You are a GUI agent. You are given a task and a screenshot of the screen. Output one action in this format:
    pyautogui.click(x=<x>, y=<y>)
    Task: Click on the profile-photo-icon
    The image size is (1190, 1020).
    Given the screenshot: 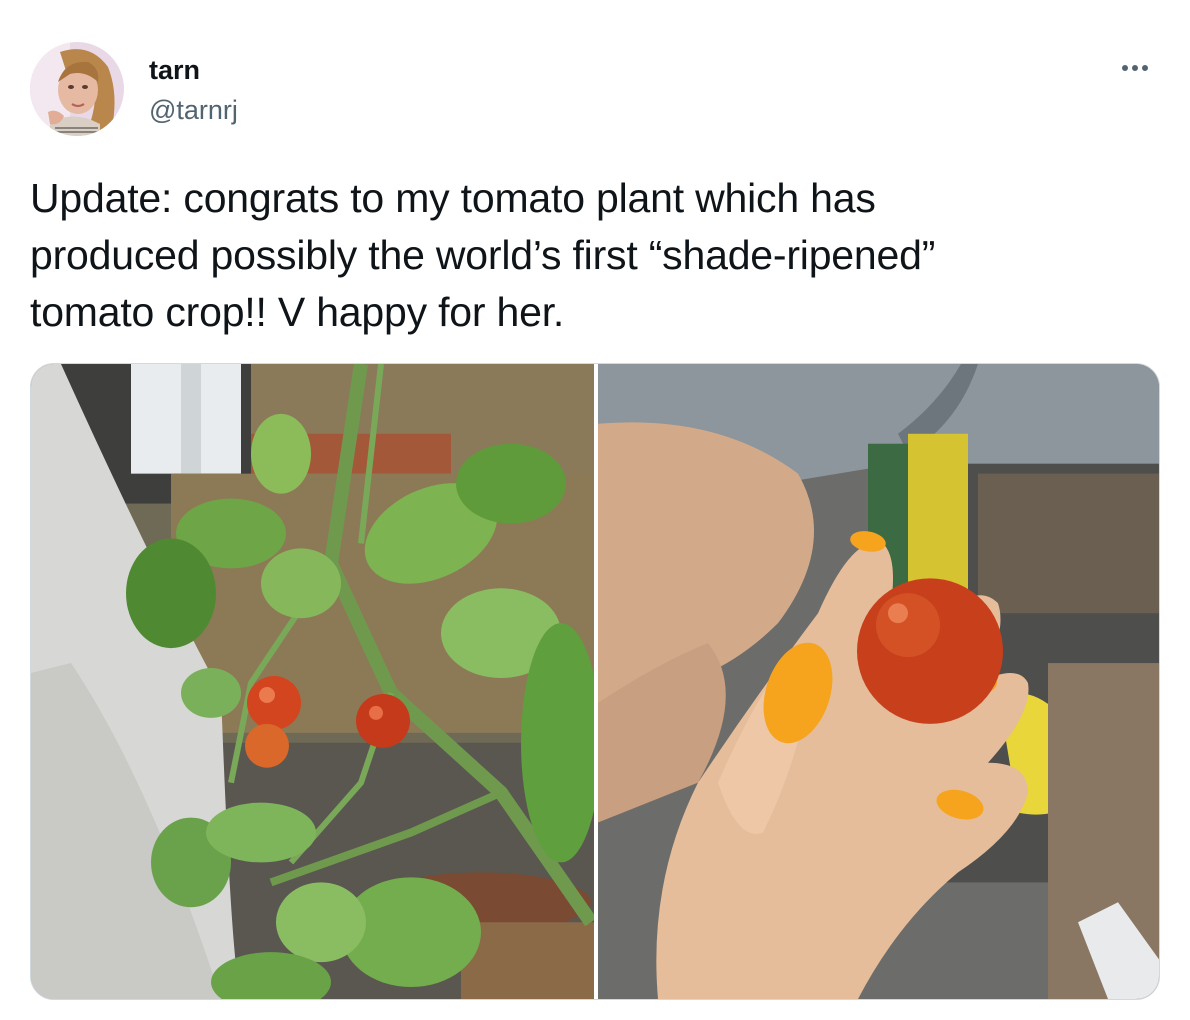 What is the action you would take?
    pyautogui.click(x=77, y=89)
    